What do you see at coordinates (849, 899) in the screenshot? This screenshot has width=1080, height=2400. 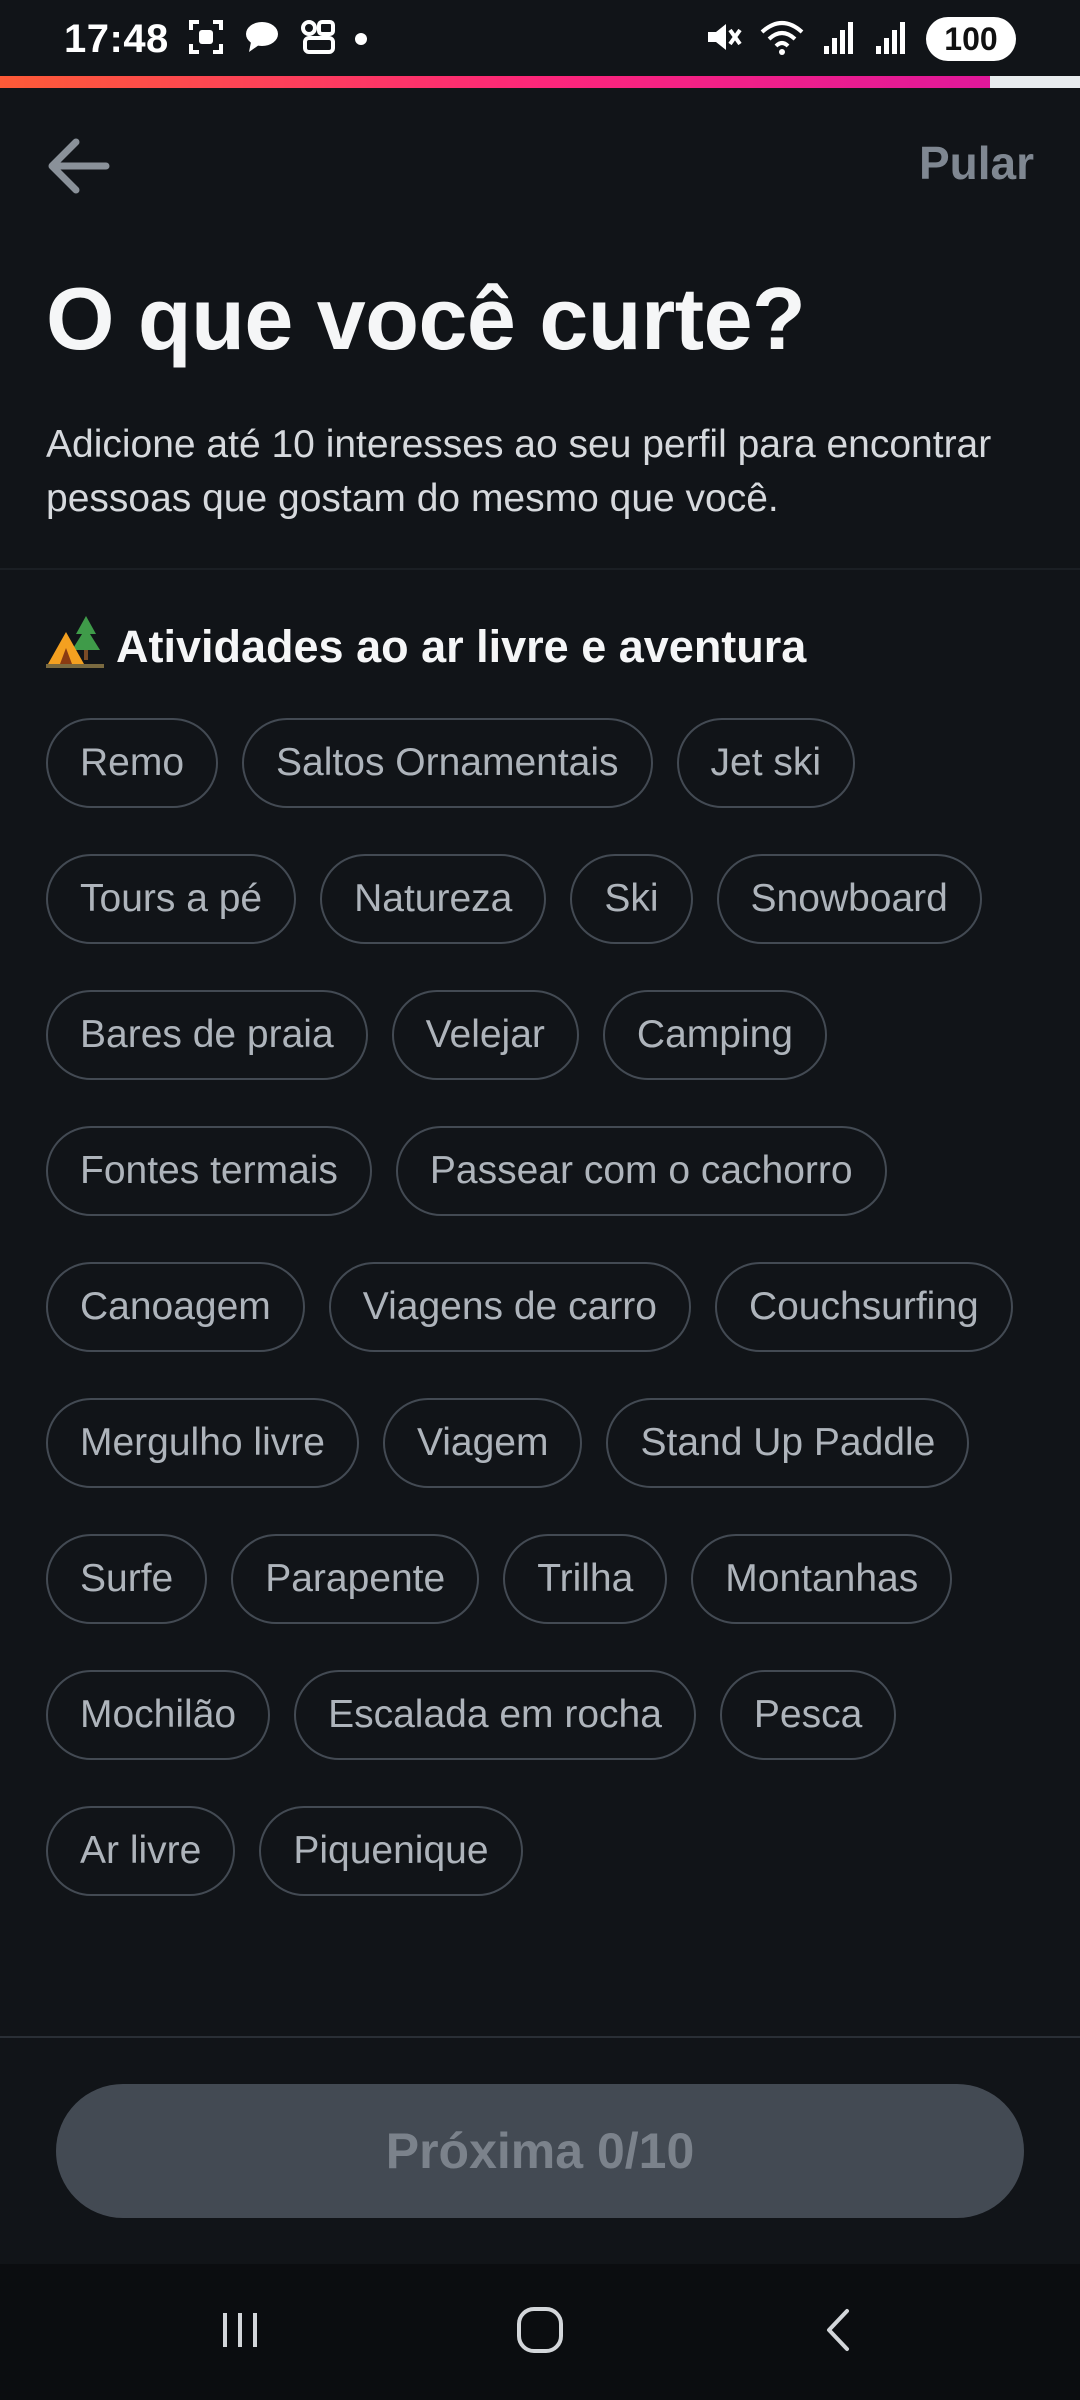 I see `interest-chip: Snowboard` at bounding box center [849, 899].